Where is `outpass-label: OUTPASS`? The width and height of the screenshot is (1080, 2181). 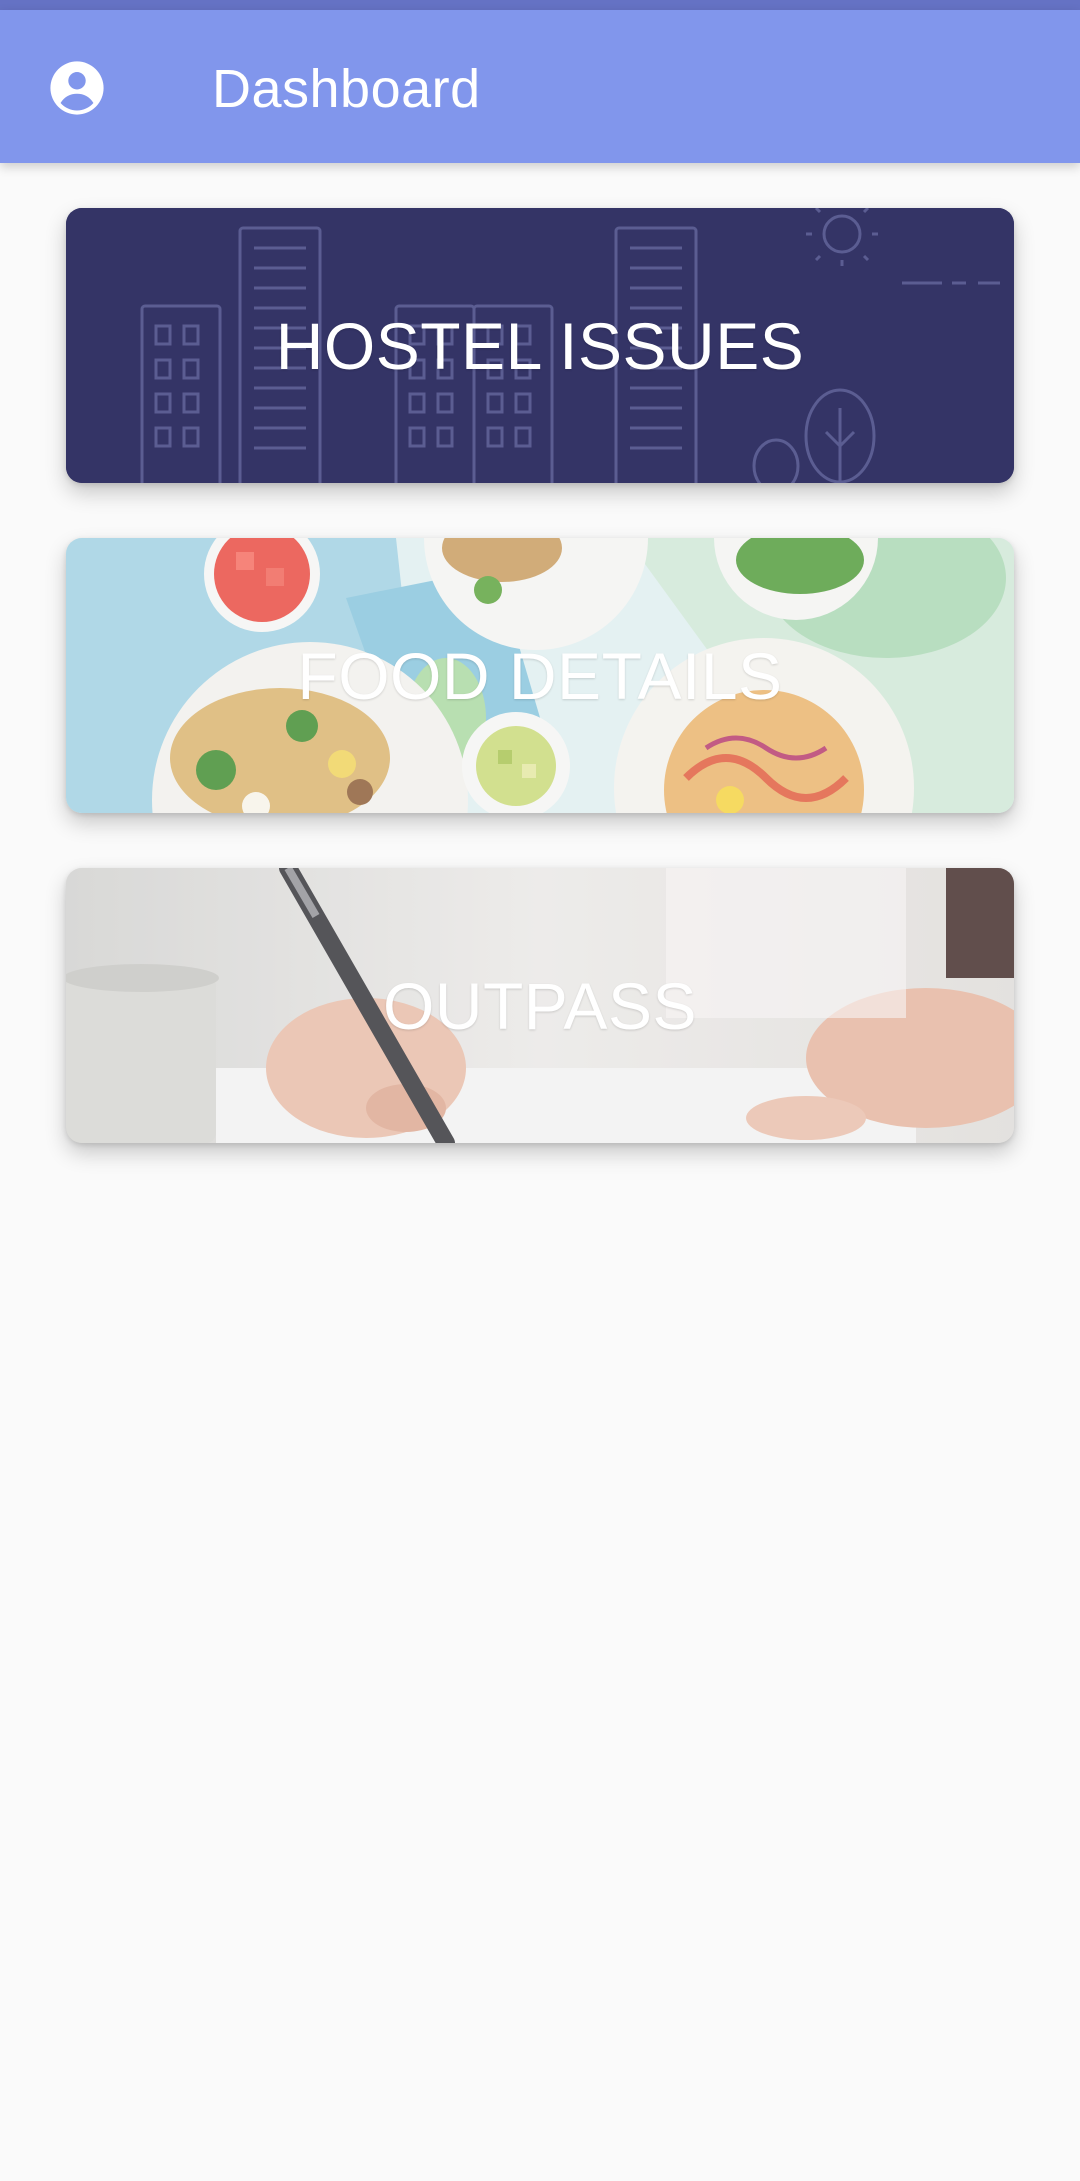
outpass-label: OUTPASS is located at coordinates (539, 1005).